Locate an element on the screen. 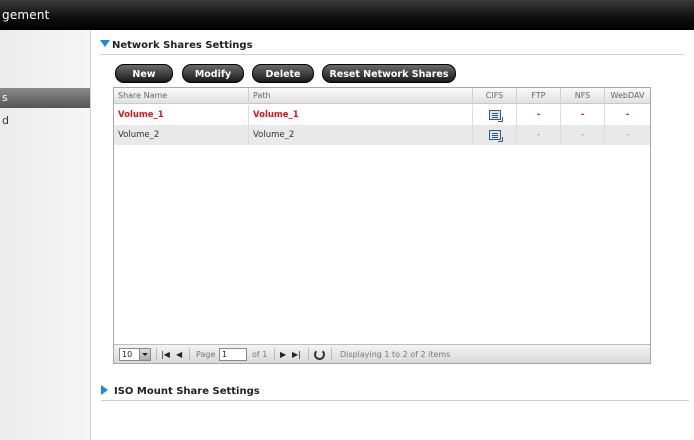 The width and height of the screenshot is (694, 440). sidebar-item-second: d is located at coordinates (45, 121).